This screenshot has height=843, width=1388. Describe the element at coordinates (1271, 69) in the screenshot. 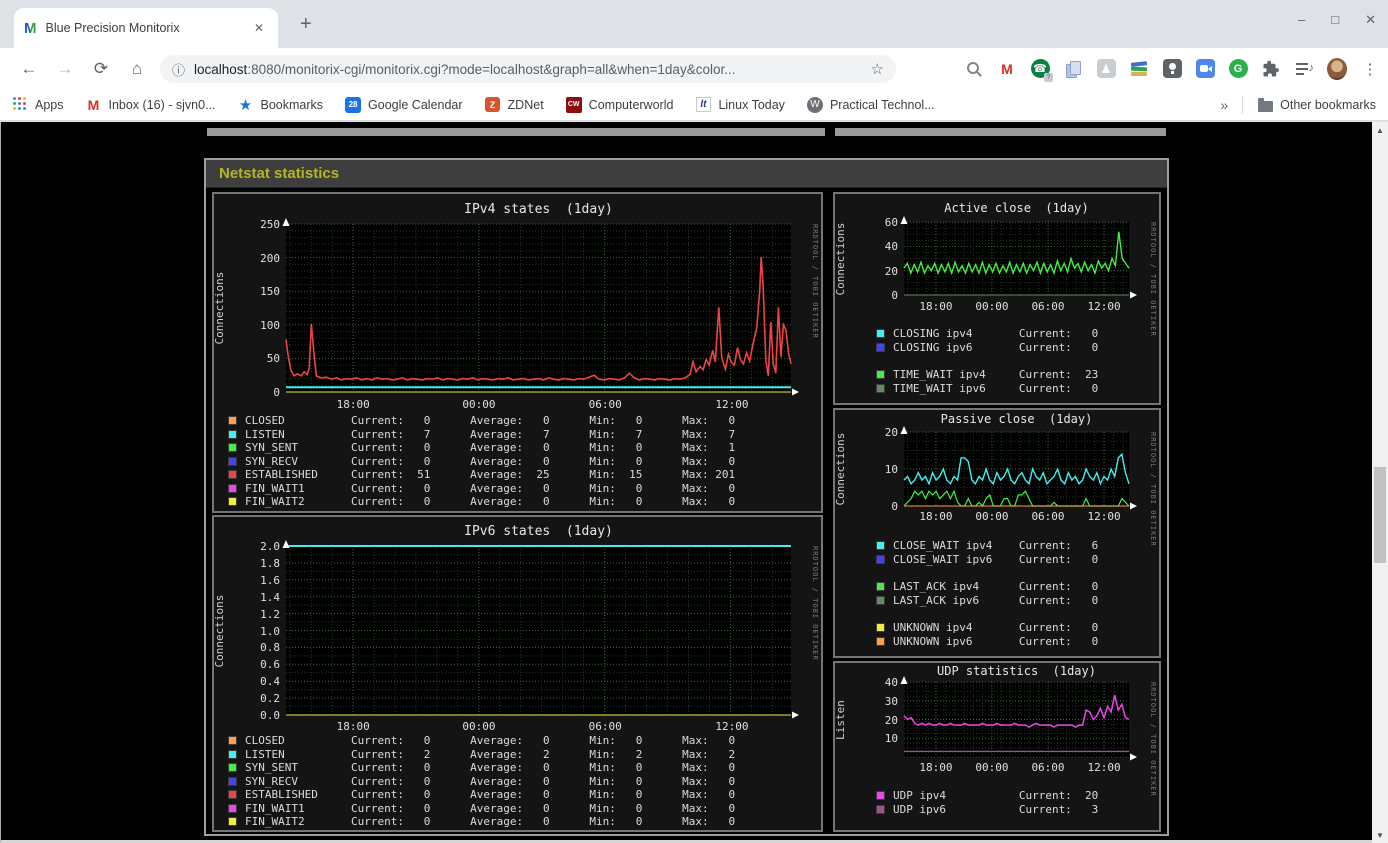

I see `extensions-puzzle-icon` at that location.